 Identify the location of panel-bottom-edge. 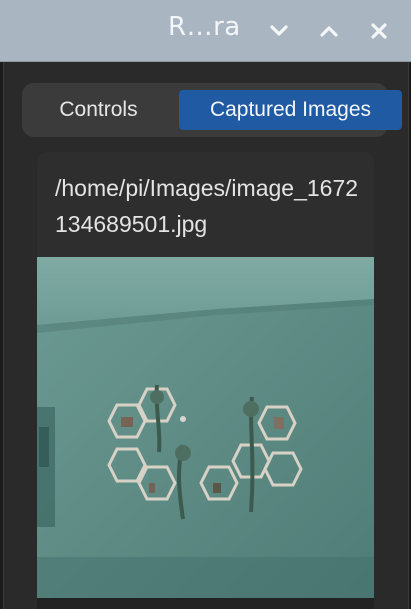
(205, 603).